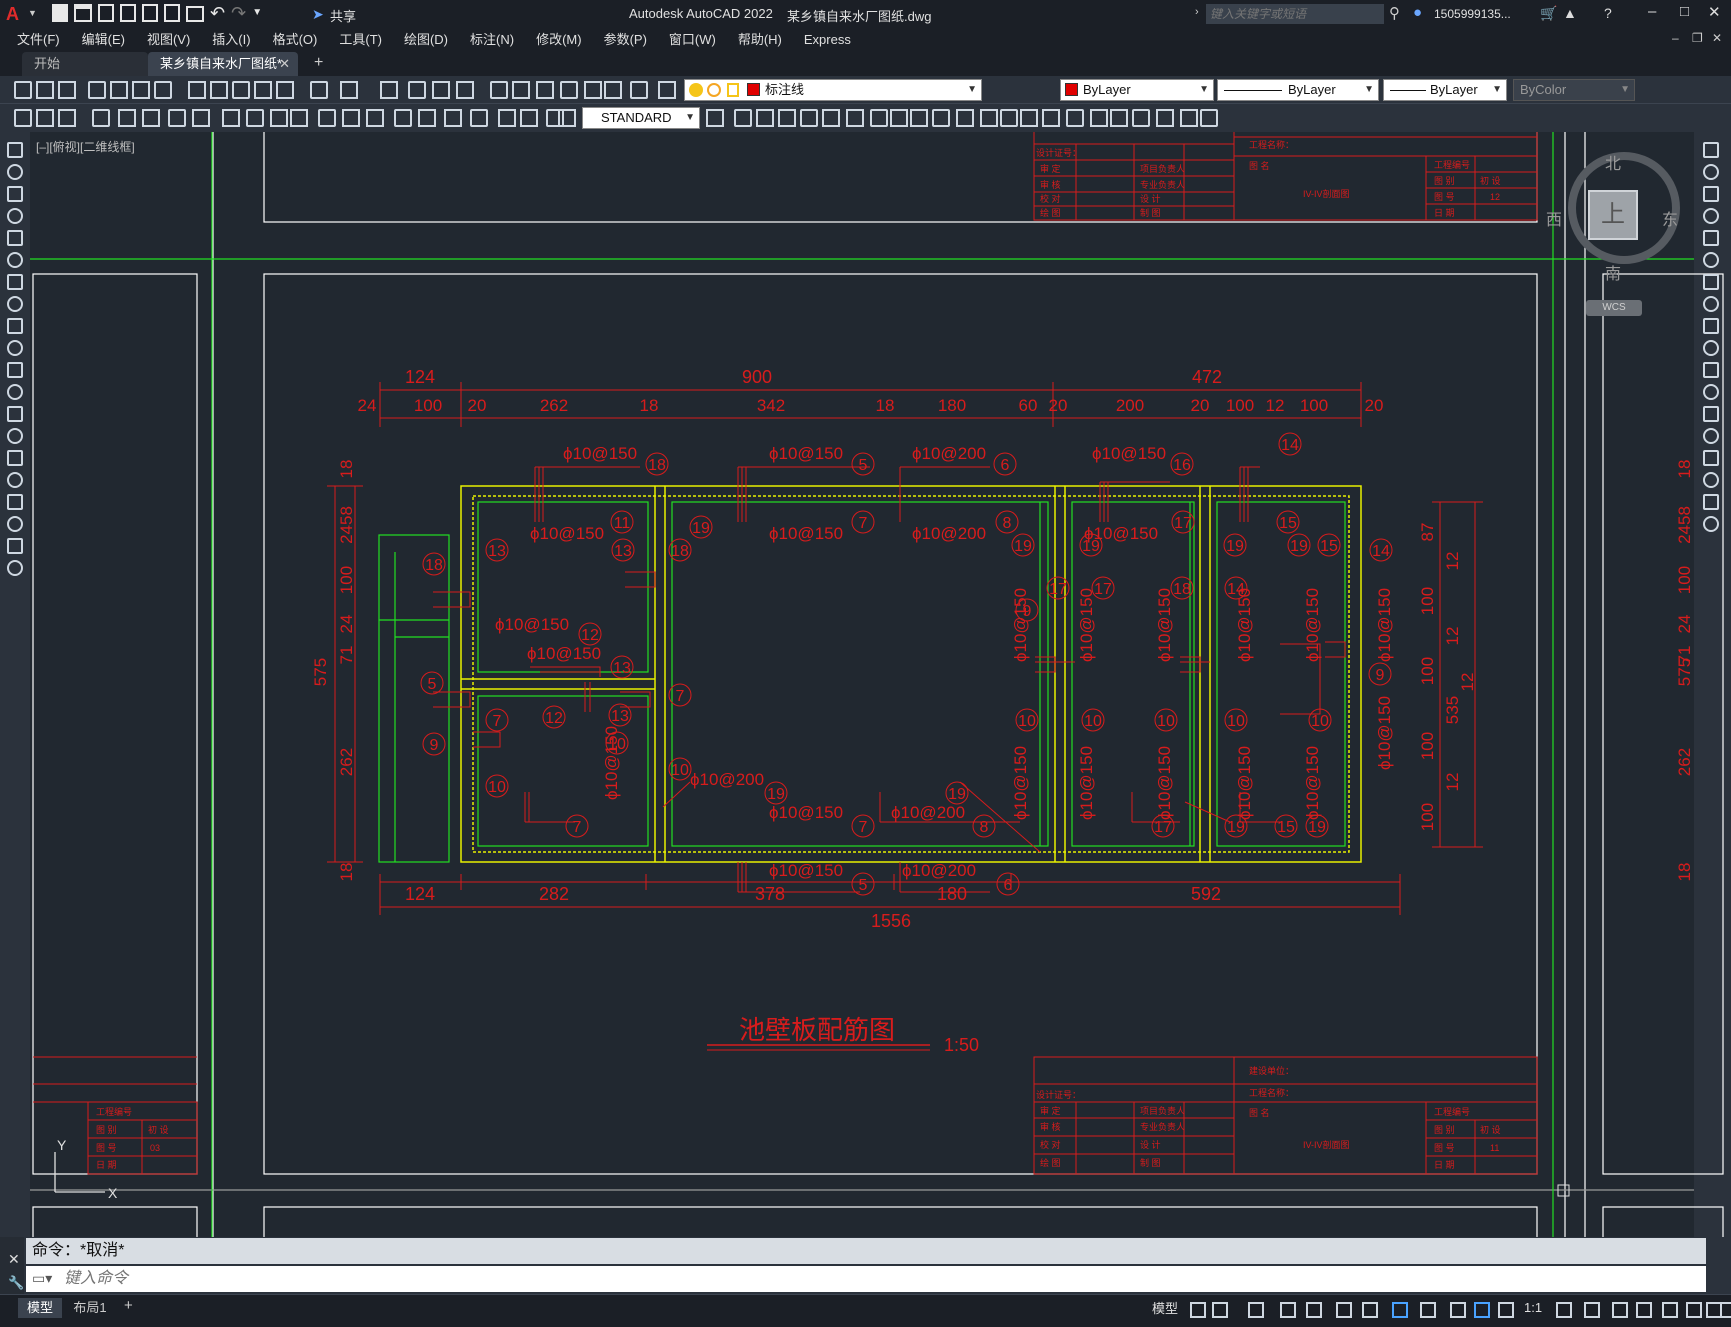  Describe the element at coordinates (827, 40) in the screenshot. I see `menu-express: Express` at that location.